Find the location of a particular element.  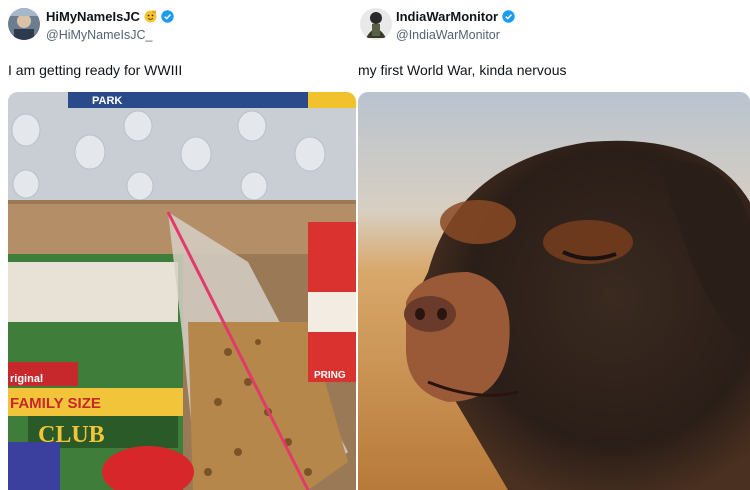

tweet-text: my first World War, kinda nervous is located at coordinates (462, 70).